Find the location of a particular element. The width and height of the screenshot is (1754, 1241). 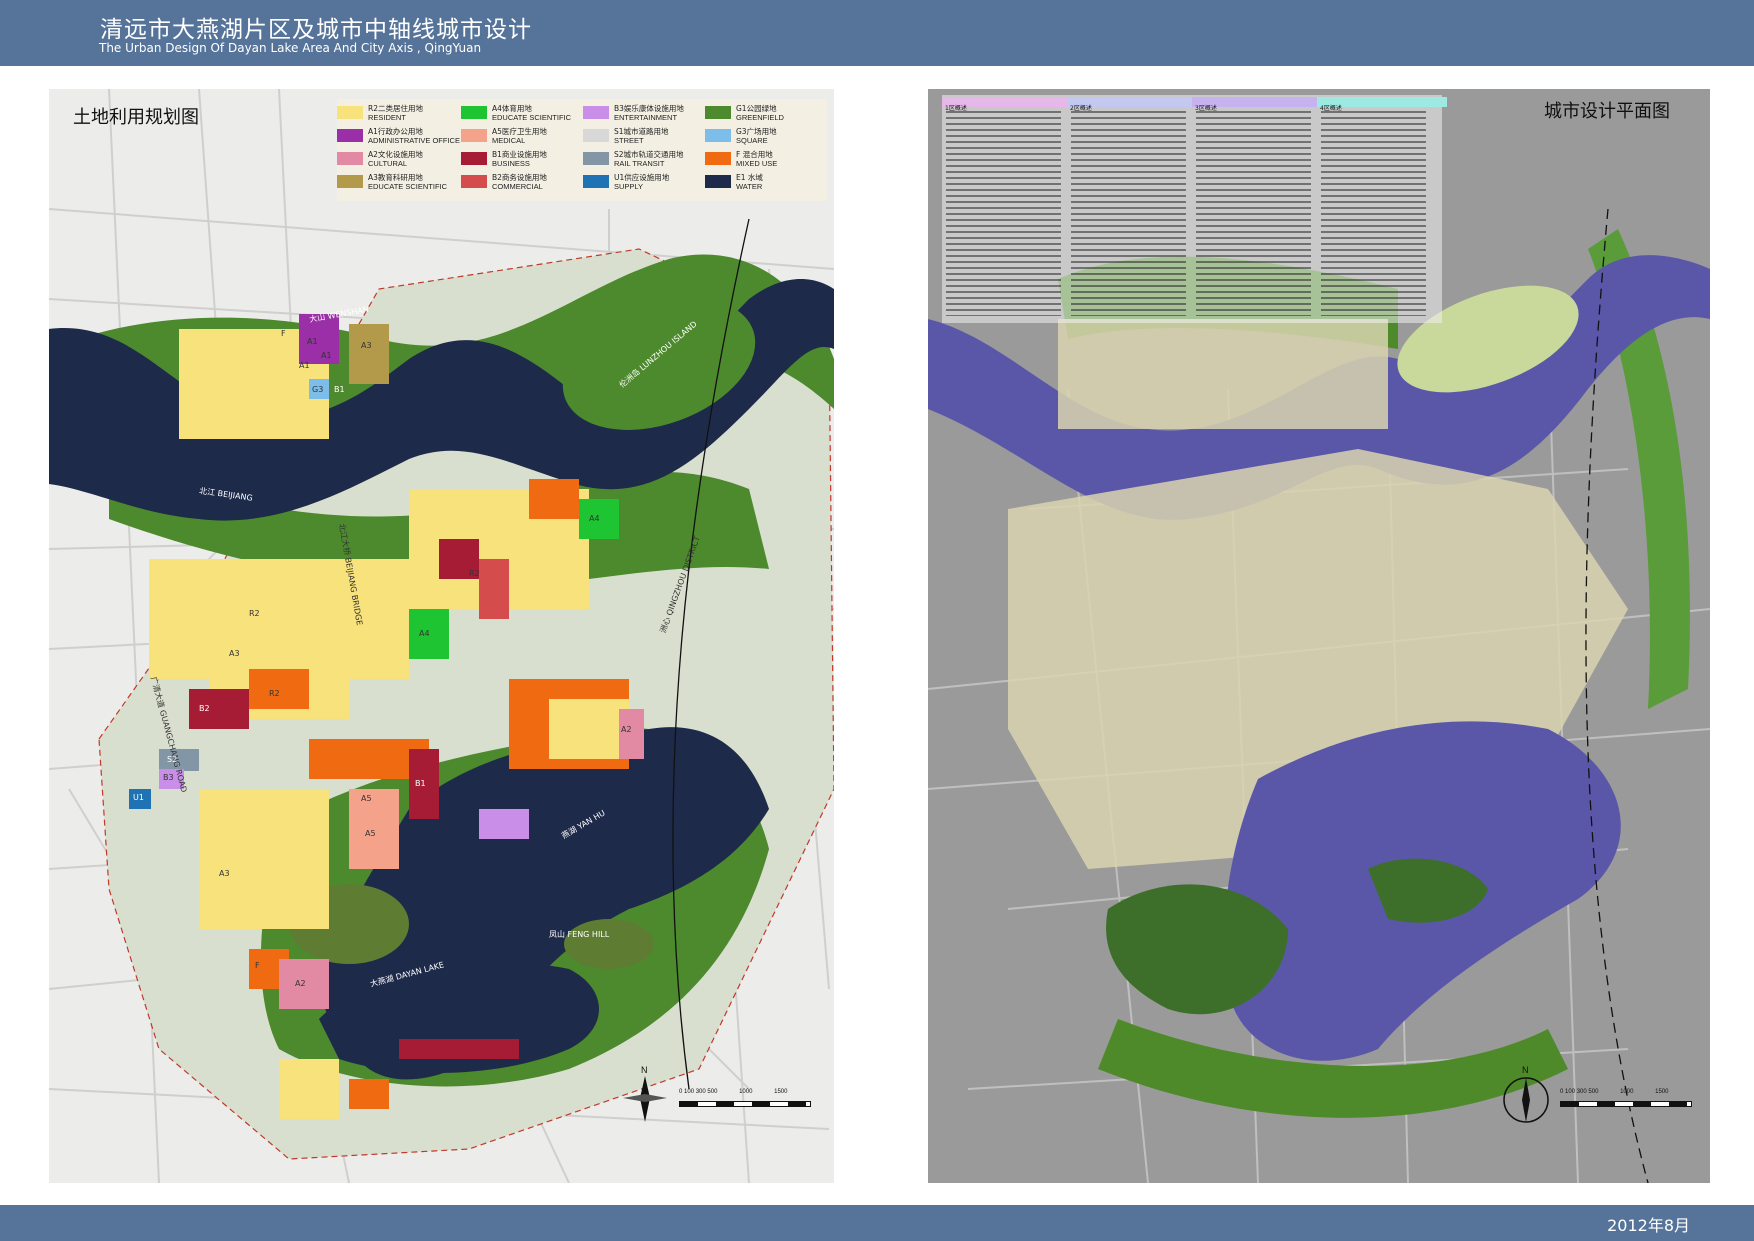

land-use-map-title: 土地利用规划图 is located at coordinates (136, 117).